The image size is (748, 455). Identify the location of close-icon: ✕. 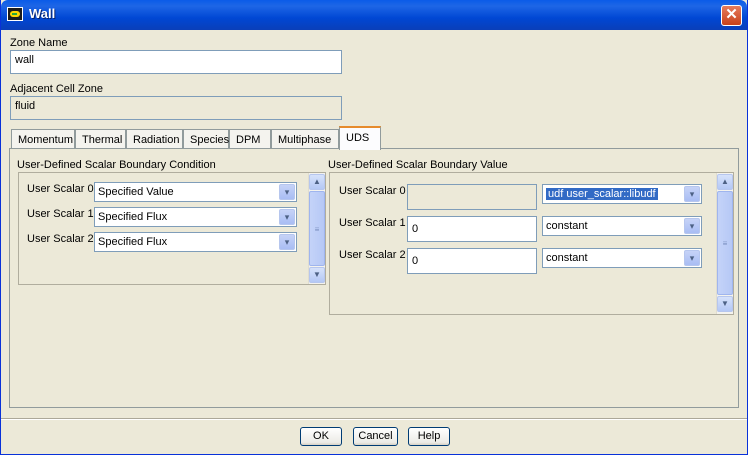
(731, 15).